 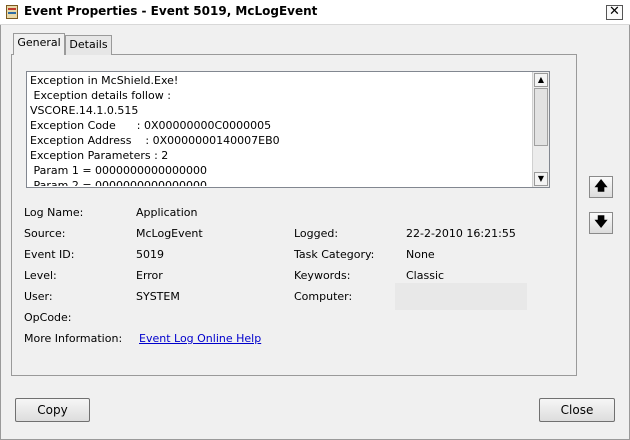 What do you see at coordinates (40, 275) in the screenshot?
I see `level-label: Level:` at bounding box center [40, 275].